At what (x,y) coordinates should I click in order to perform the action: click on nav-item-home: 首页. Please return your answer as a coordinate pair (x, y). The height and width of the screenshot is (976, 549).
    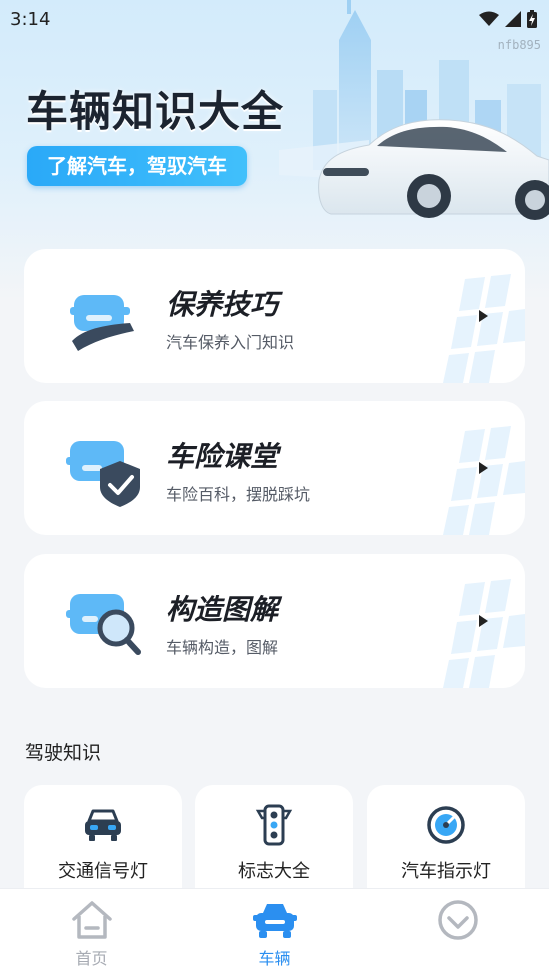
    Looking at the image, I should click on (91, 932).